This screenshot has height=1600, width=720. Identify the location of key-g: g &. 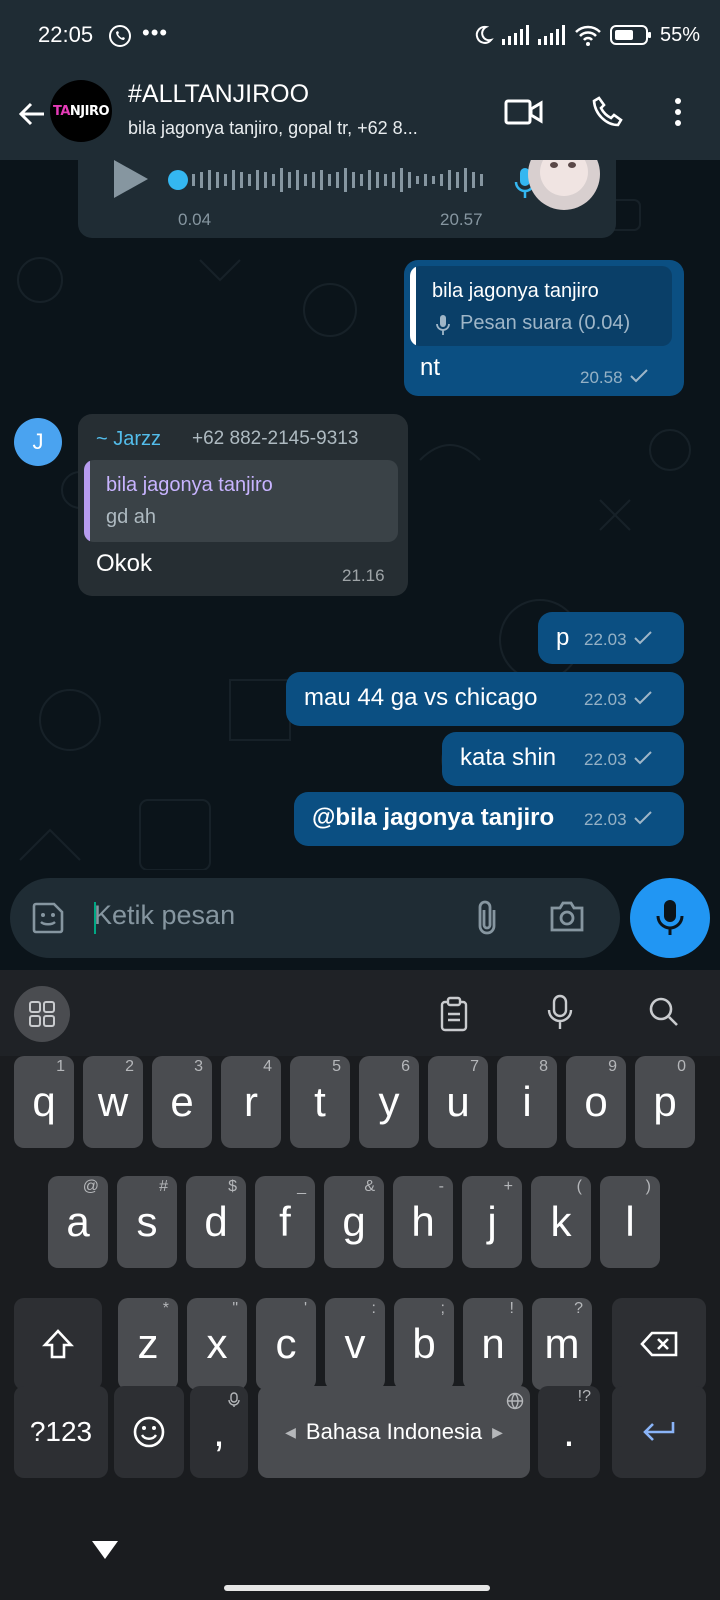
(354, 1222).